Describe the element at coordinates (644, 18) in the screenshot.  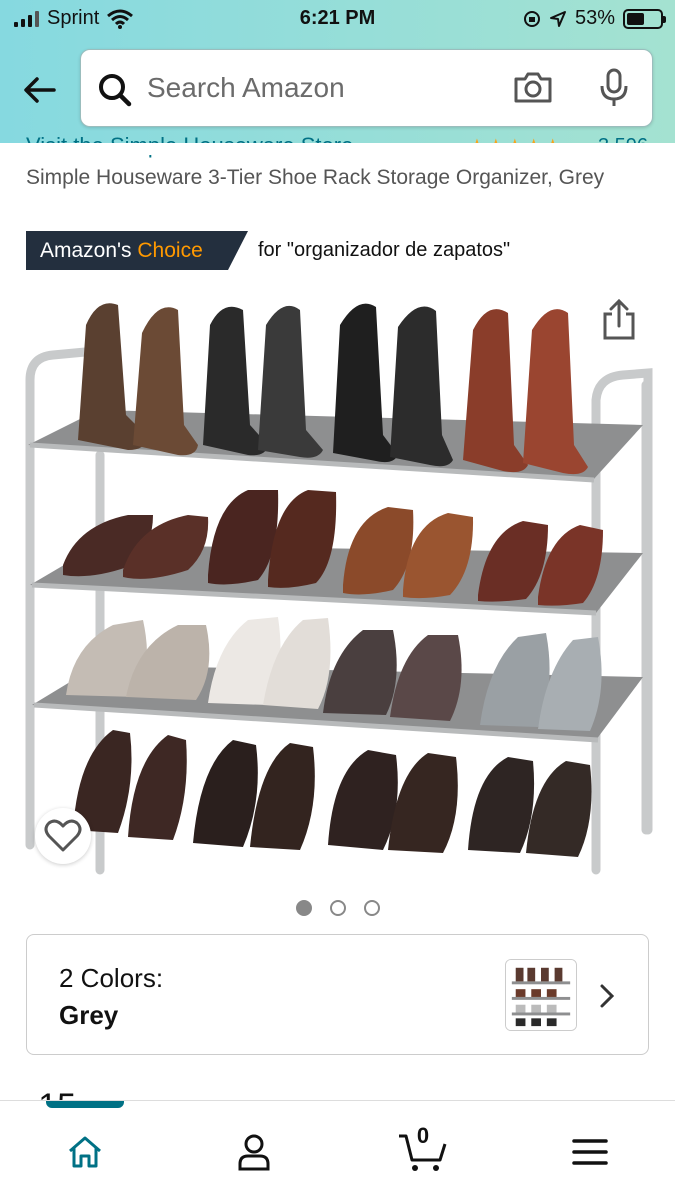
I see `battery-icon` at that location.